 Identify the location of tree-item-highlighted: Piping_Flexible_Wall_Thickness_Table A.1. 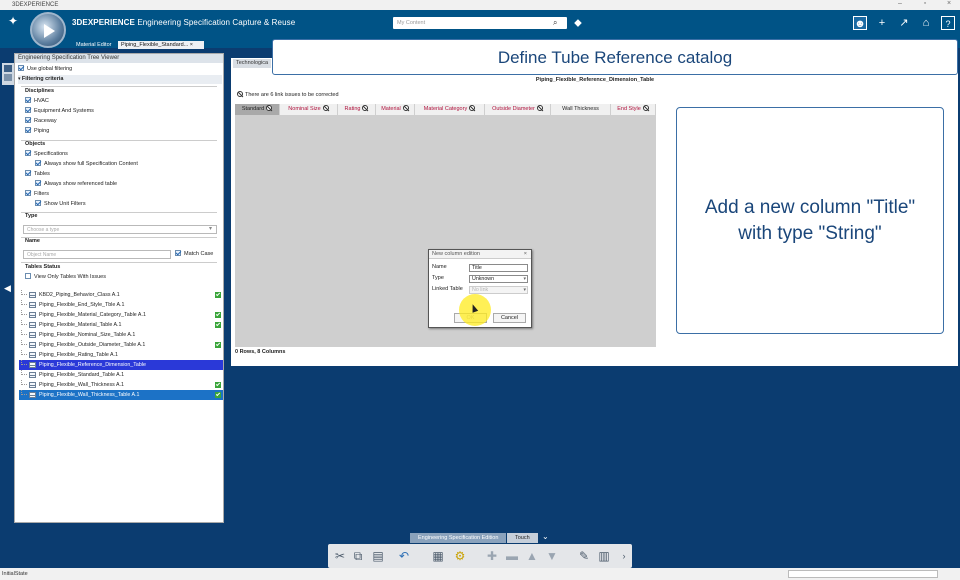
(121, 395).